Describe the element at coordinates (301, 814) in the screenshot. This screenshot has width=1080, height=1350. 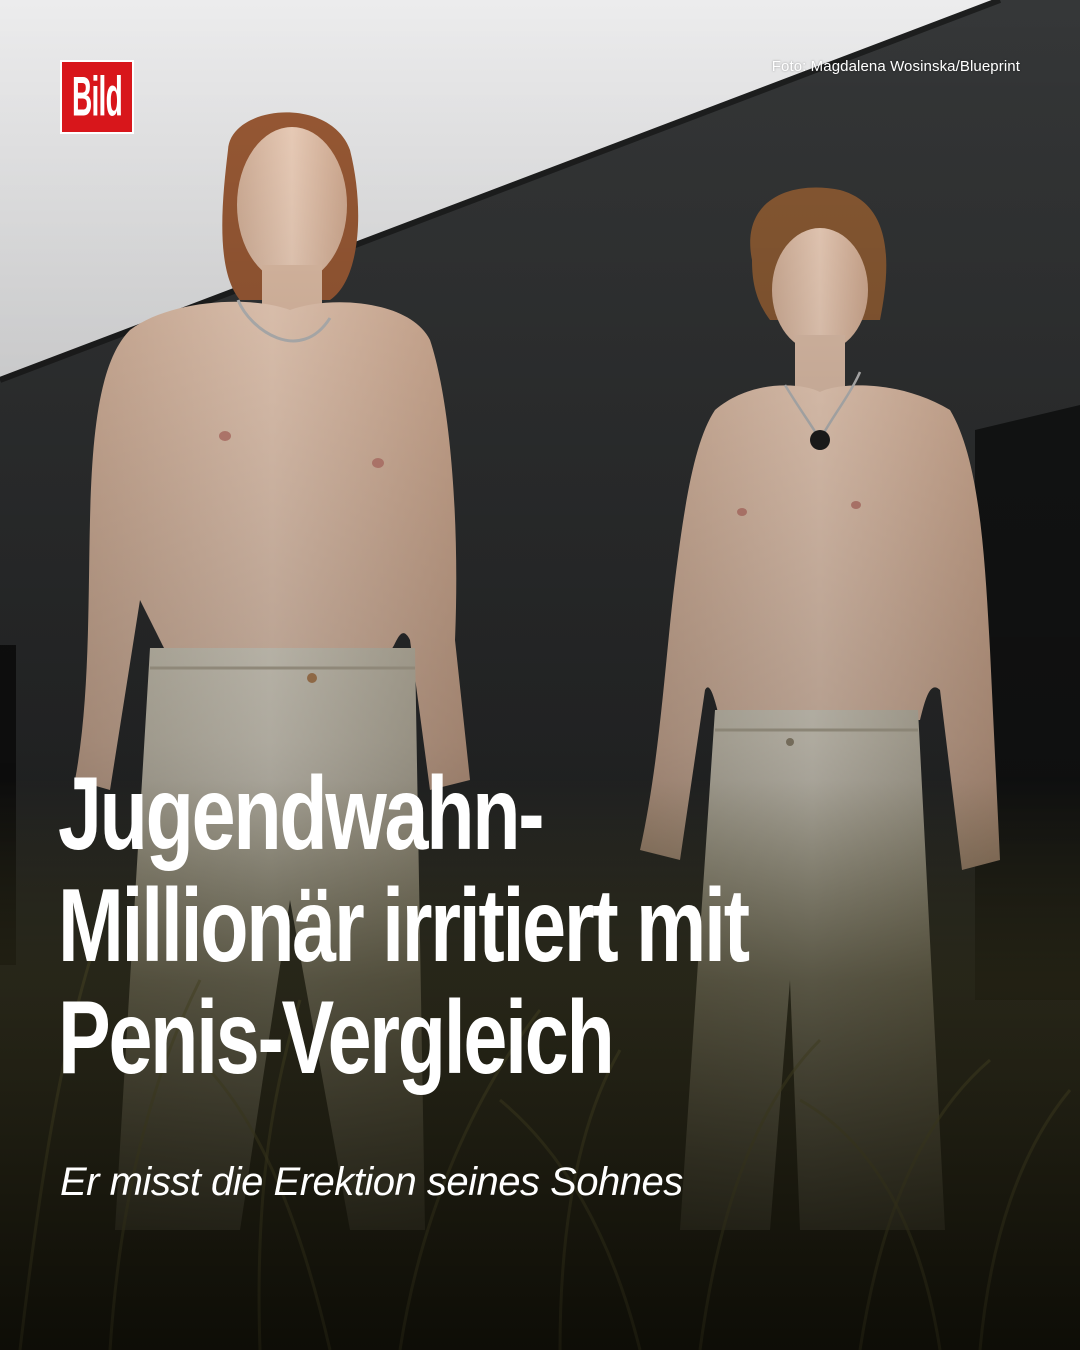
I see `headline-line: Jugendwahn-` at that location.